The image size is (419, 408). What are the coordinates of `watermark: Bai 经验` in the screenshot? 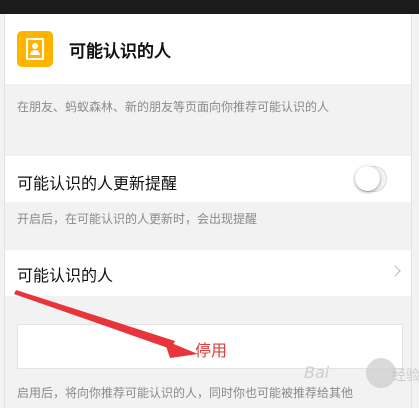 It's located at (359, 373).